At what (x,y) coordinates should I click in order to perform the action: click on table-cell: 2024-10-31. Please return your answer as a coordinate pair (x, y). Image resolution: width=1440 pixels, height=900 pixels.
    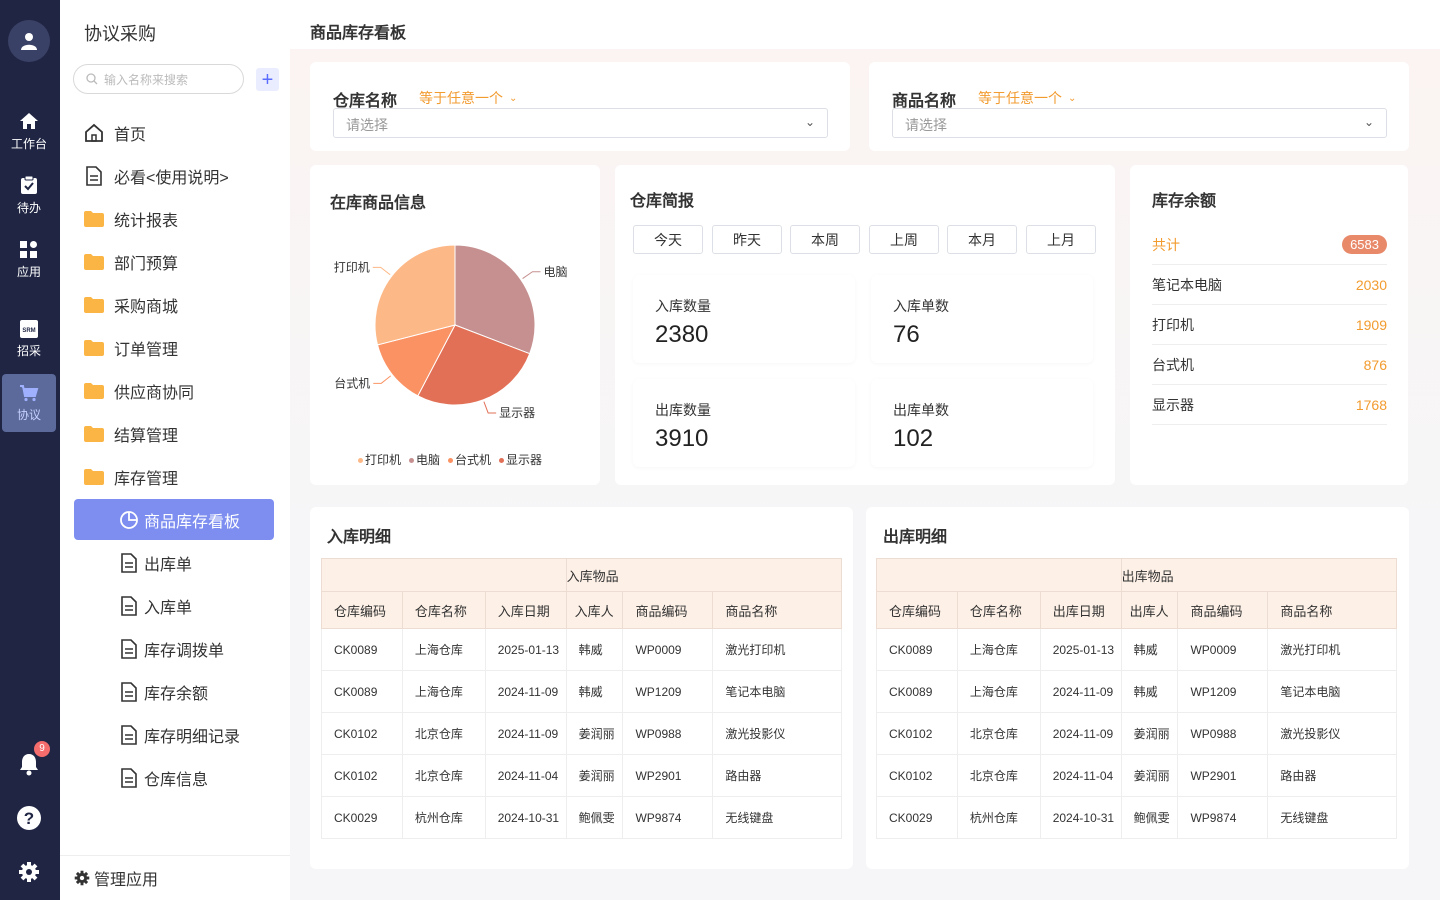
    Looking at the image, I should click on (525, 817).